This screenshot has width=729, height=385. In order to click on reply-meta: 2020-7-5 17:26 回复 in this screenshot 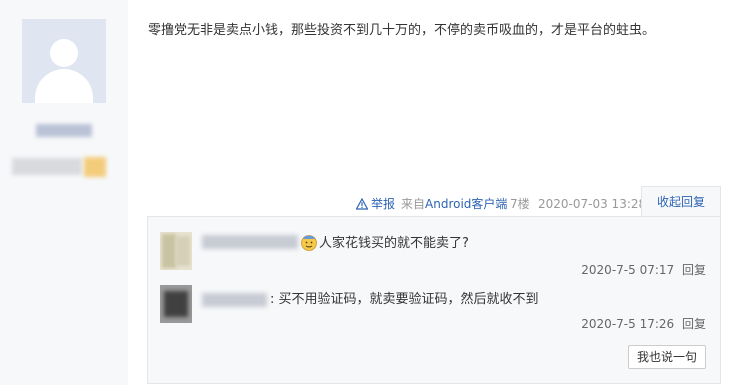, I will do `click(643, 324)`.